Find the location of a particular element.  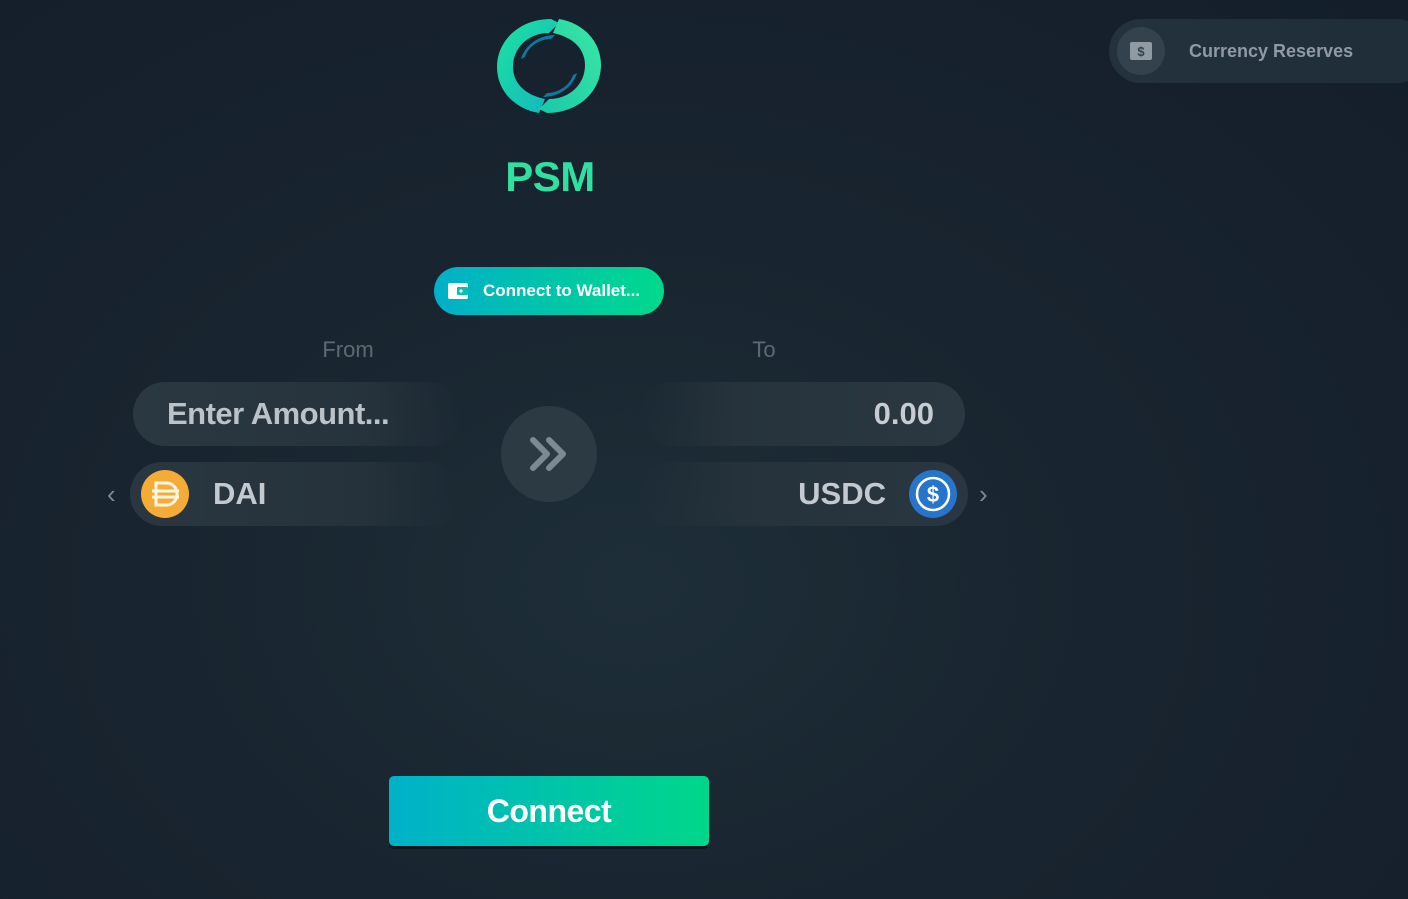

currency-reserves-button: $ Currency Reserves is located at coordinates (1258, 51).